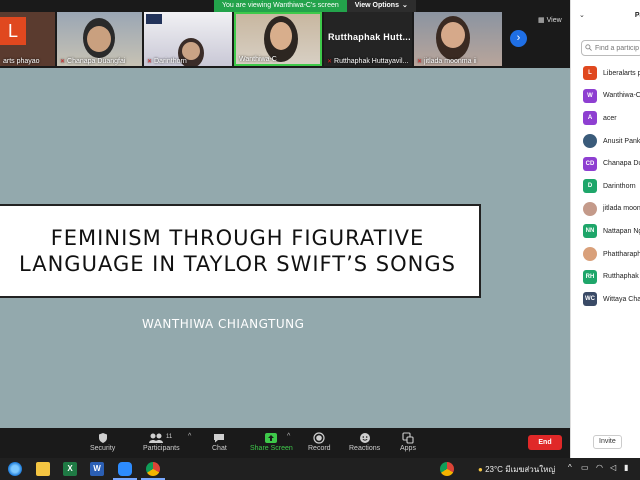 The width and height of the screenshot is (640, 480). What do you see at coordinates (96, 61) in the screenshot?
I see `tile-name: Chanapa Duangfai` at bounding box center [96, 61].